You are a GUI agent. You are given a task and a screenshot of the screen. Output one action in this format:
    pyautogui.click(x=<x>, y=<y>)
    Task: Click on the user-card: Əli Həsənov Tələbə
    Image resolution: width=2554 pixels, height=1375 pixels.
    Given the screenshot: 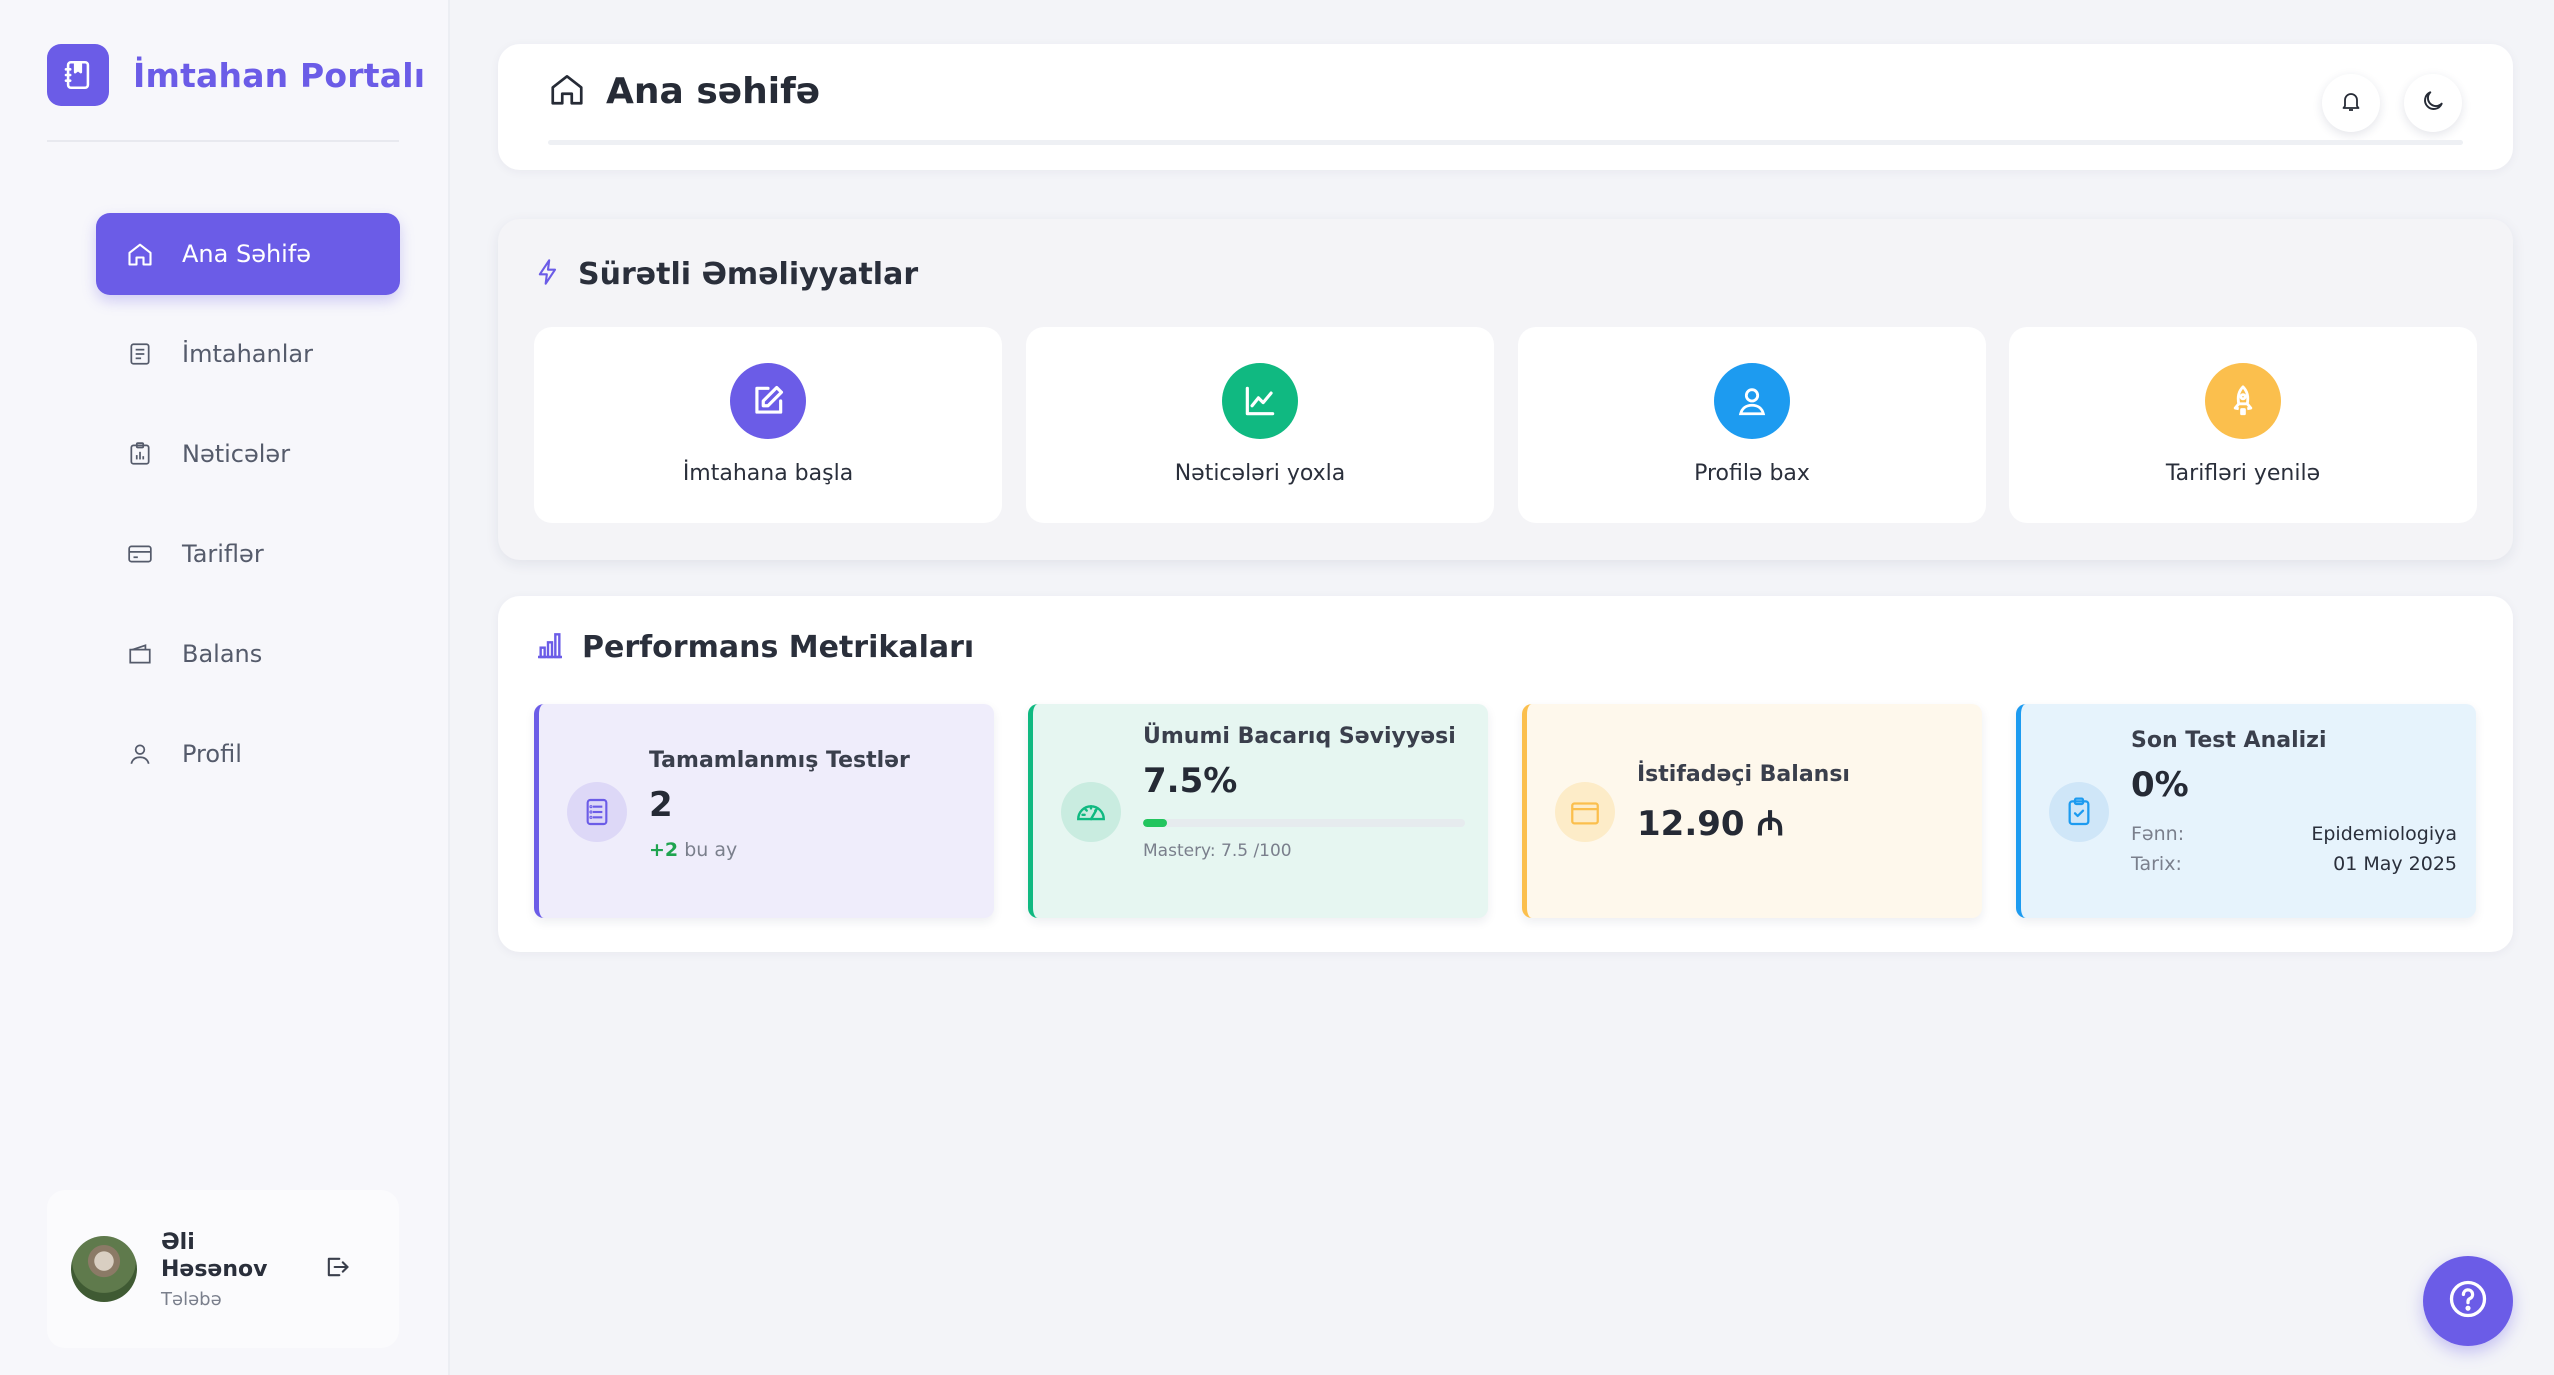 What is the action you would take?
    pyautogui.click(x=223, y=1269)
    